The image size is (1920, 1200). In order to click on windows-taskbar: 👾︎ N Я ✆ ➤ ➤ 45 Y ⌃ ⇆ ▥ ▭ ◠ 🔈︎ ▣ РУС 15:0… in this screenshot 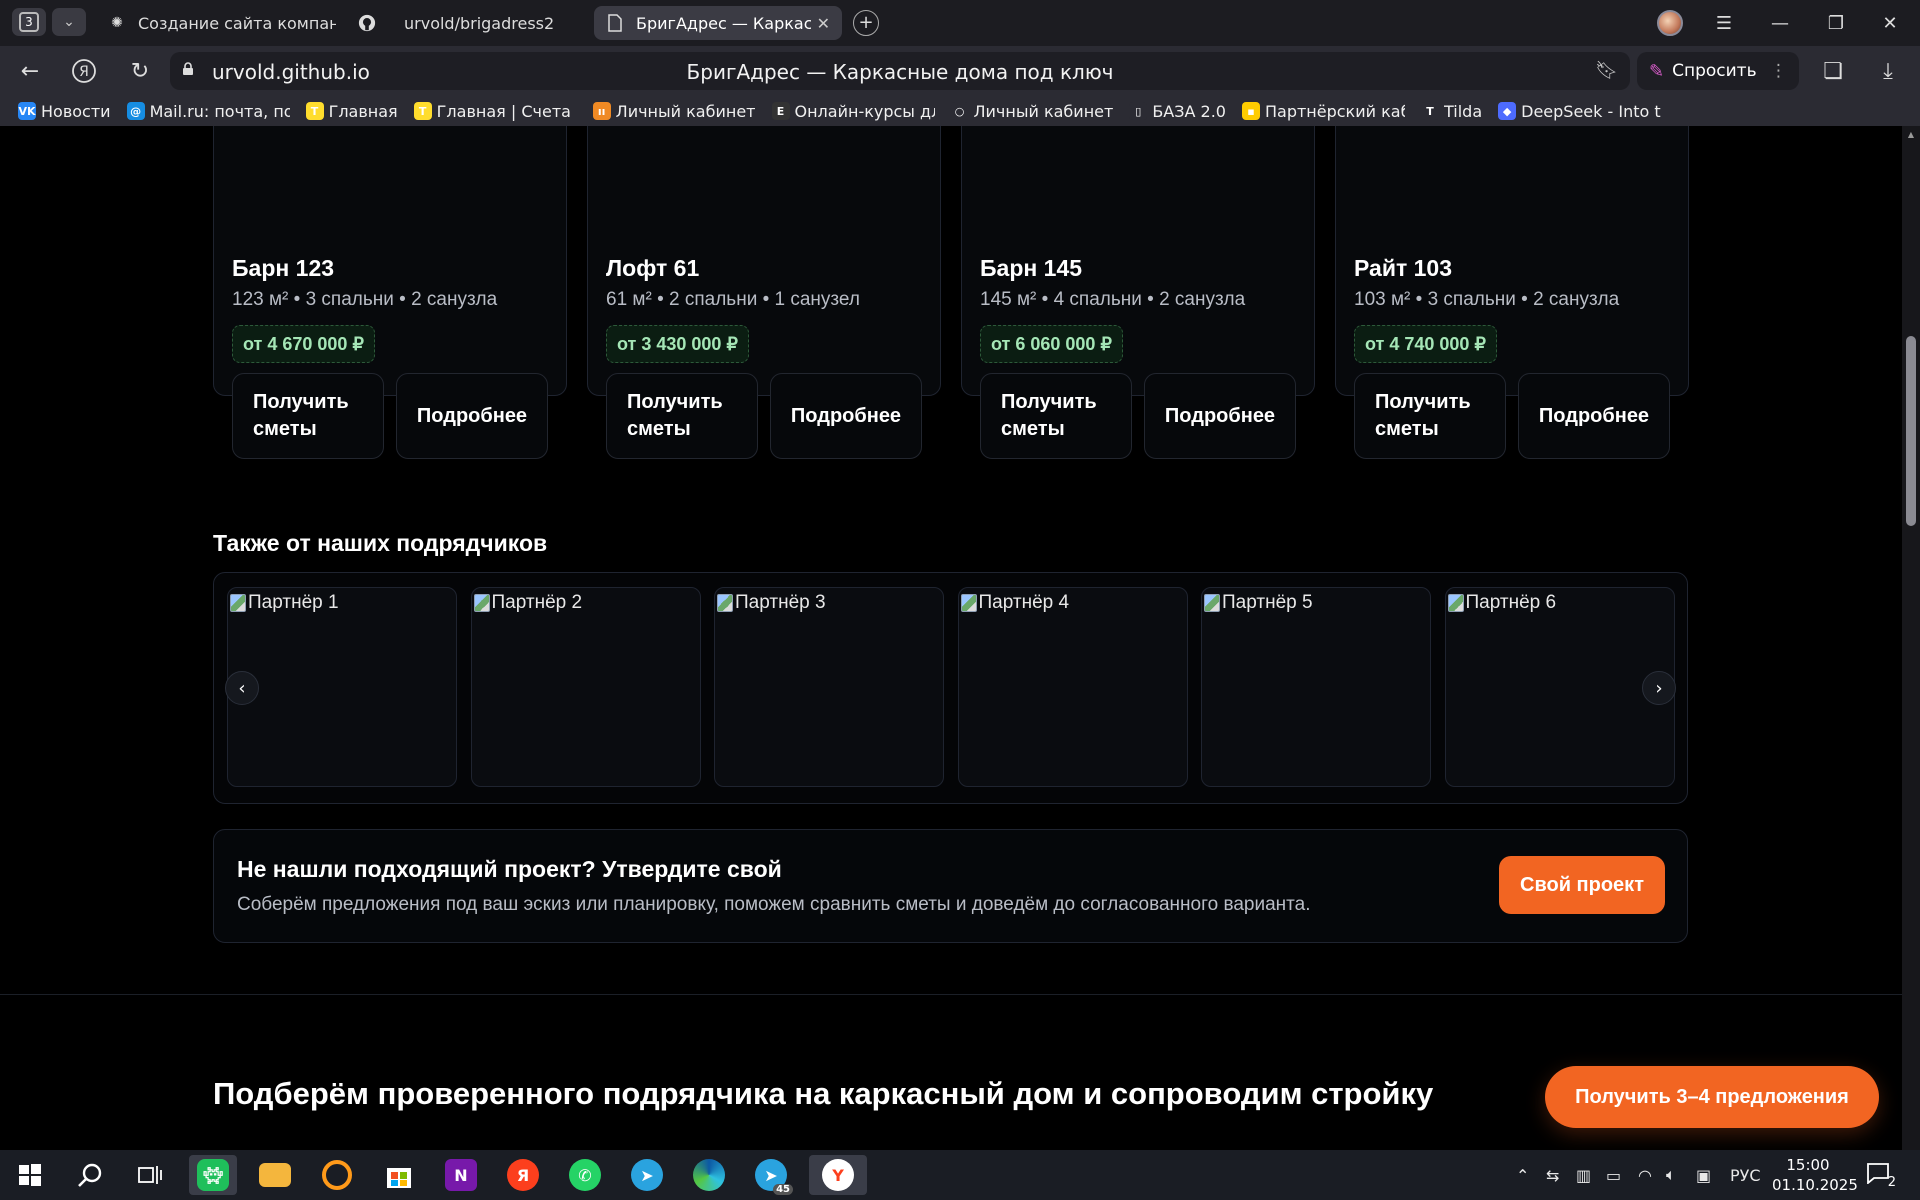, I will do `click(960, 1175)`.